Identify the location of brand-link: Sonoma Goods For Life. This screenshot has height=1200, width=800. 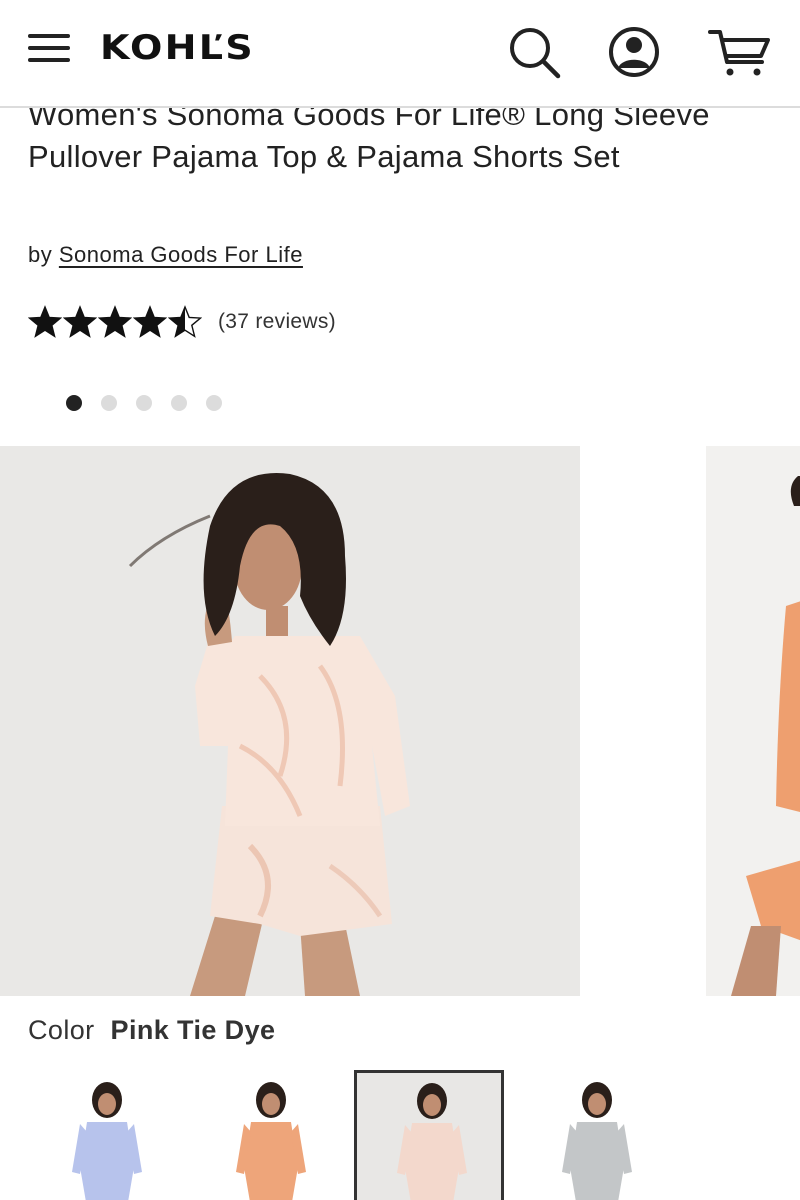
(181, 254).